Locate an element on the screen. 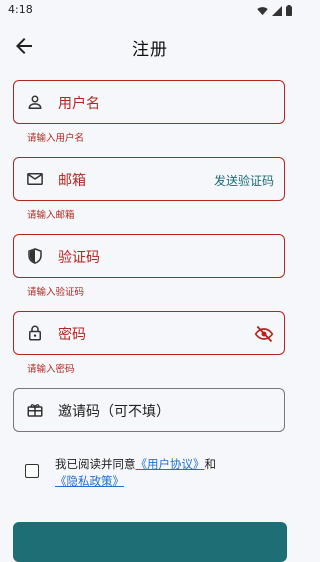 Image resolution: width=320 pixels, height=562 pixels. verification-code-error: 请输入验证码 is located at coordinates (56, 292).